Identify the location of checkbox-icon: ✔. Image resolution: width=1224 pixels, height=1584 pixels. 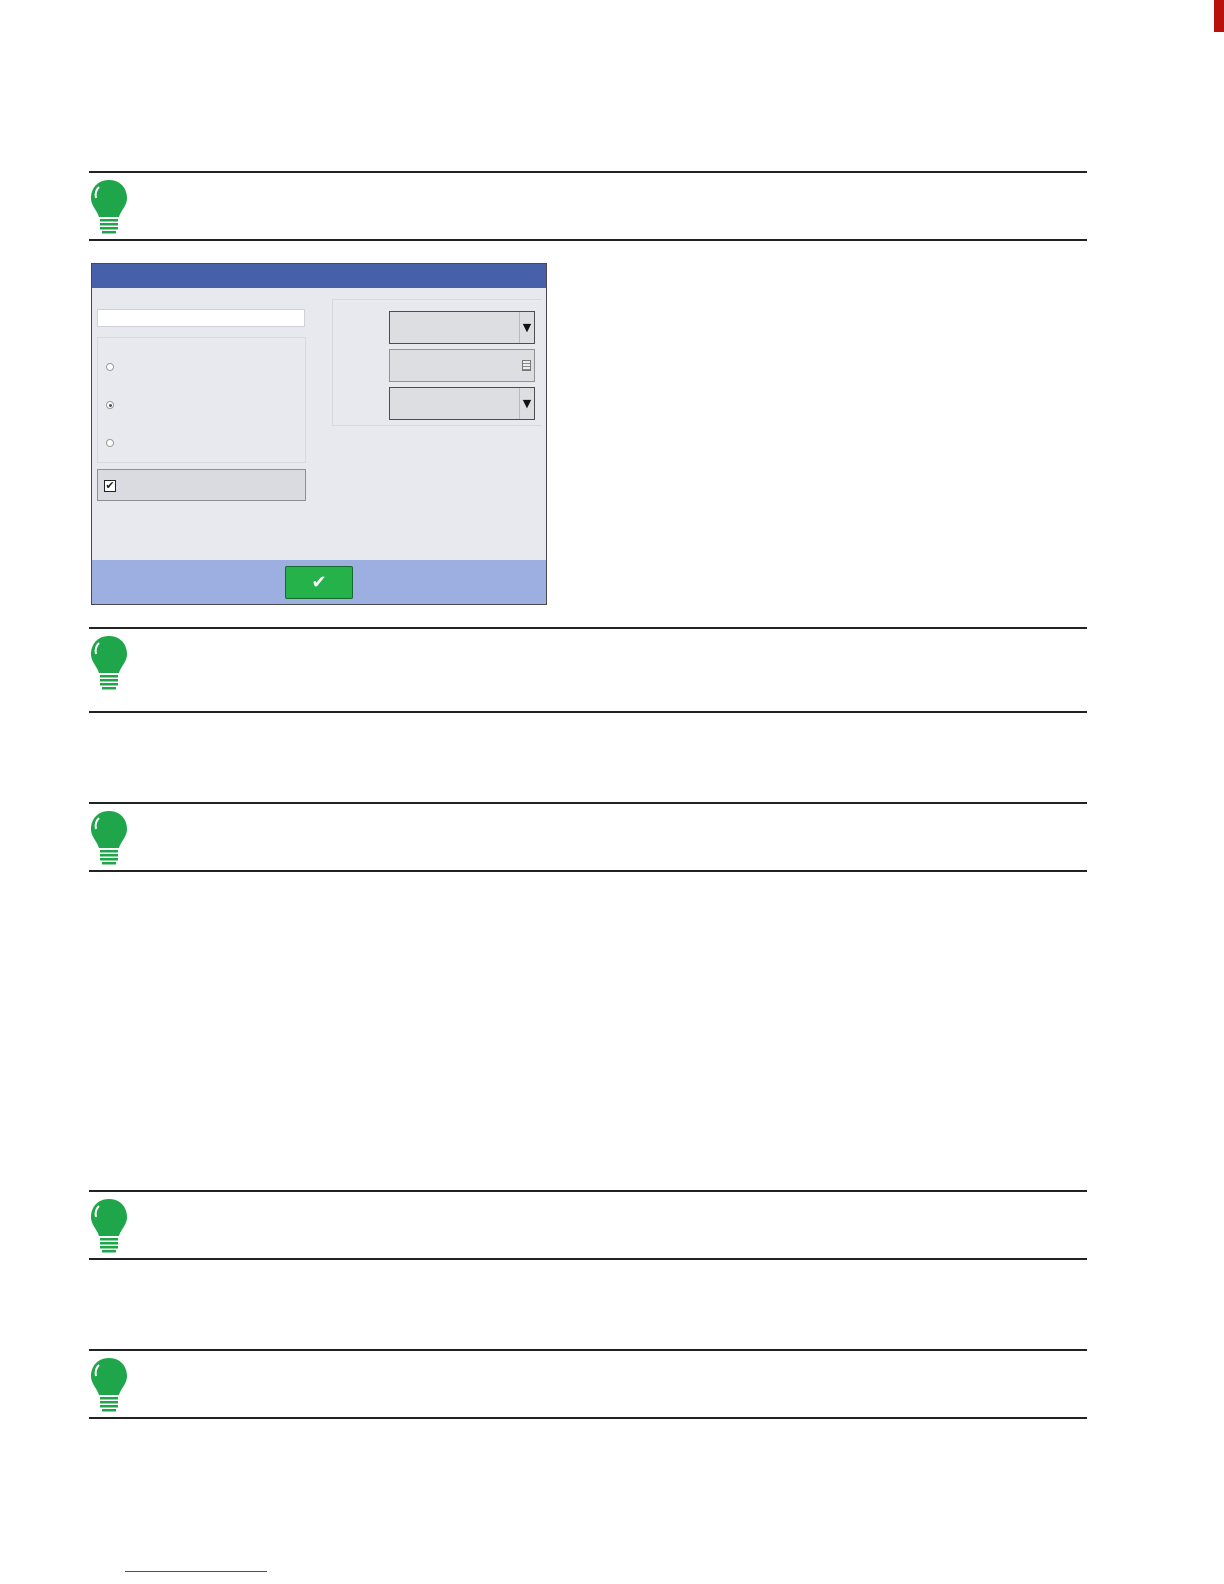
(110, 486).